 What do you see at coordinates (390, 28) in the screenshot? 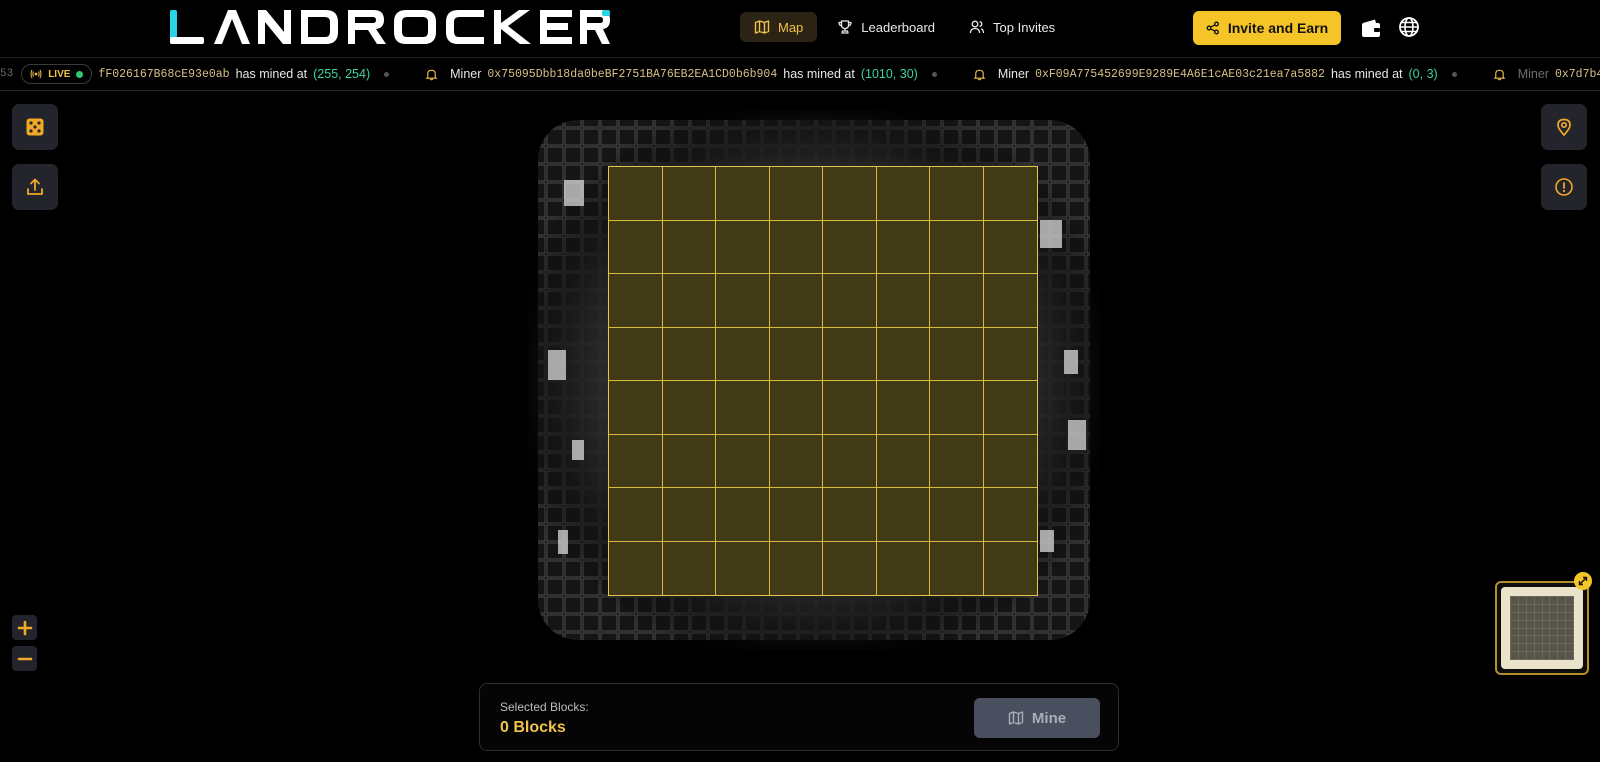
I see `landrocker-logo` at bounding box center [390, 28].